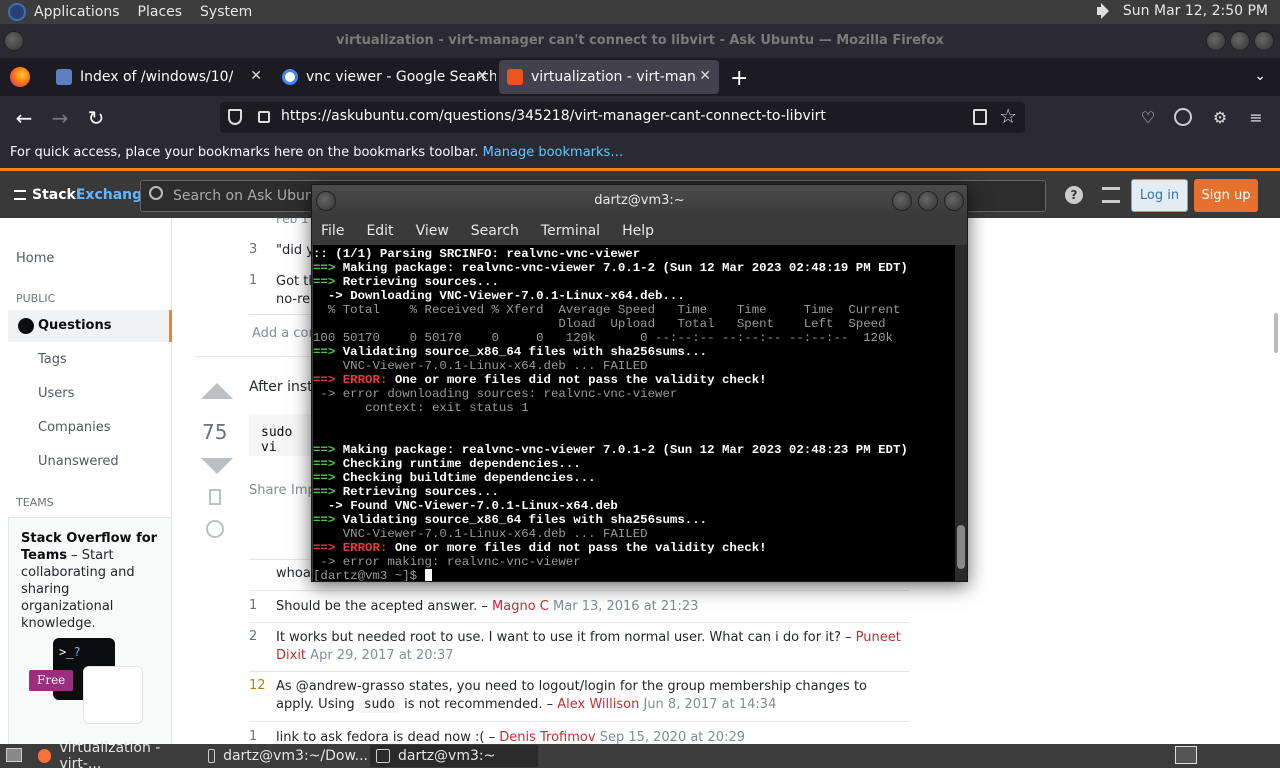 The height and width of the screenshot is (768, 1280). Describe the element at coordinates (14, 755) in the screenshot. I see `show-desktop-icon` at that location.